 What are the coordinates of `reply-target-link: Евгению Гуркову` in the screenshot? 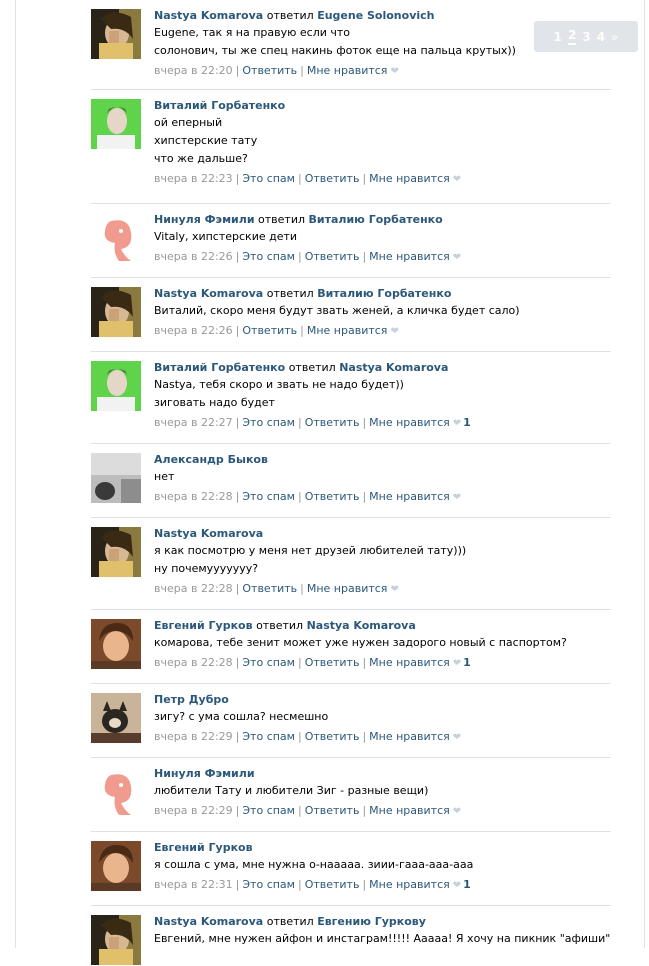 It's located at (371, 921).